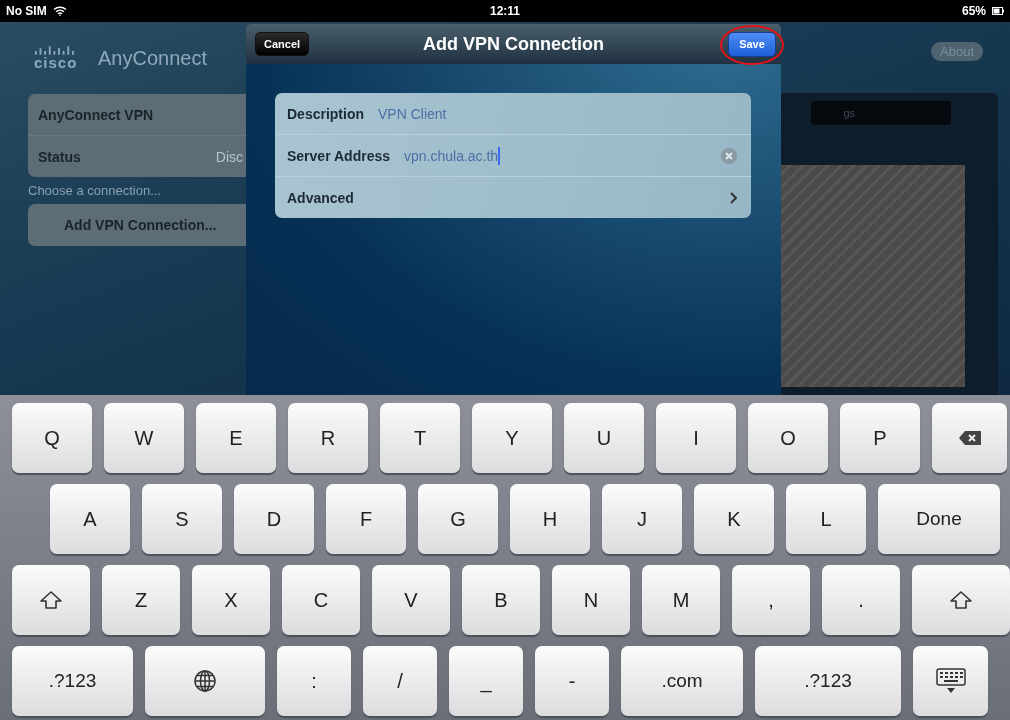 Image resolution: width=1010 pixels, height=720 pixels. Describe the element at coordinates (282, 44) in the screenshot. I see `cancel-button: Cancel` at that location.